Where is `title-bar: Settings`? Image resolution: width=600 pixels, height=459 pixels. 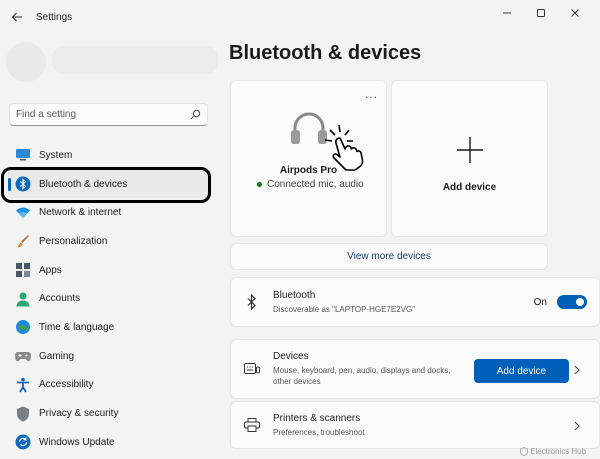 title-bar: Settings is located at coordinates (300, 17).